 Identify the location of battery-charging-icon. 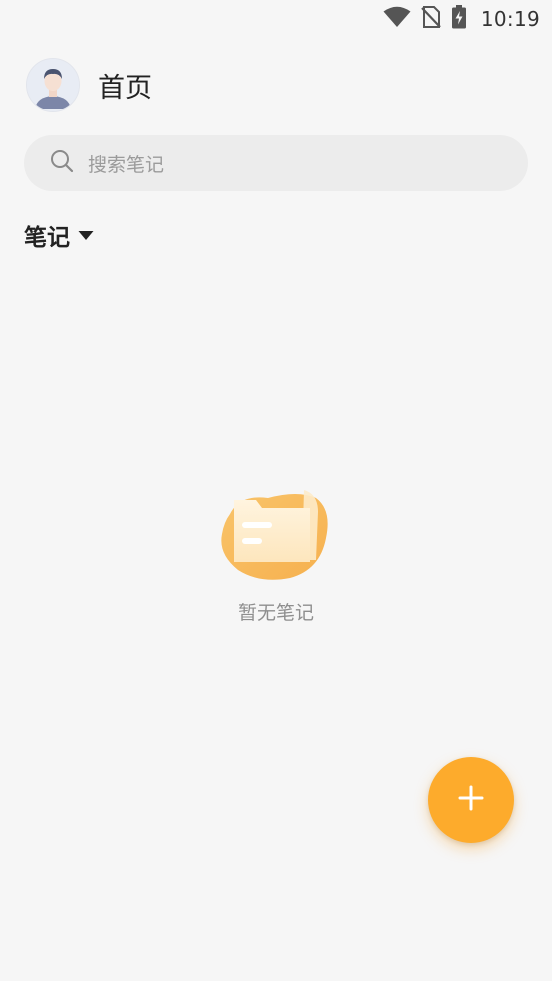
(459, 19).